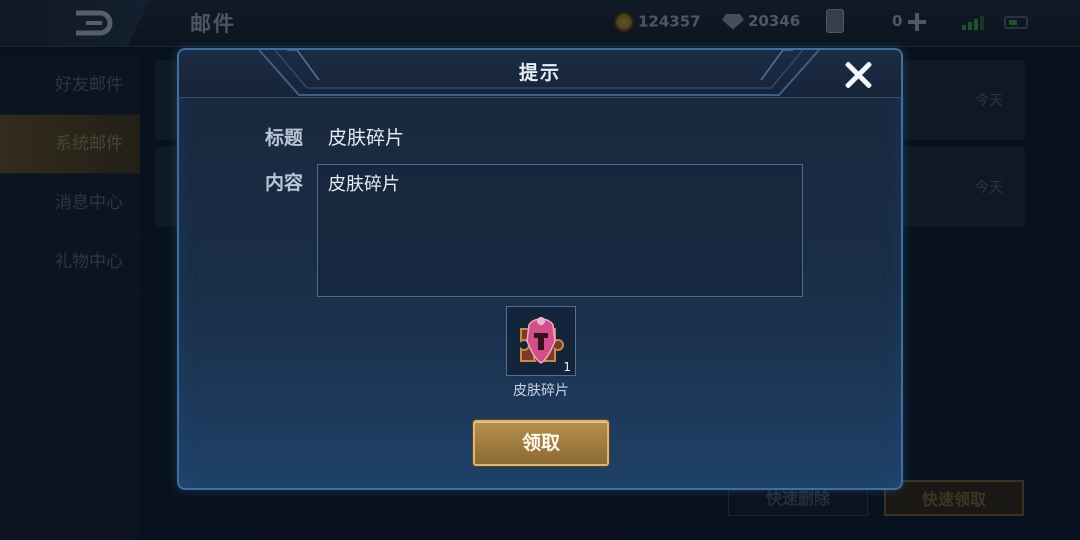  Describe the element at coordinates (560, 230) in the screenshot. I see `content-box: 皮肤碎片` at that location.